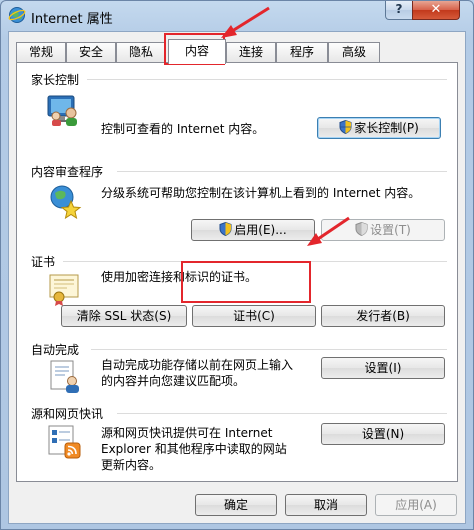 Image resolution: width=474 pixels, height=530 pixels. What do you see at coordinates (17, 15) in the screenshot?
I see `internet-globe-icon` at bounding box center [17, 15].